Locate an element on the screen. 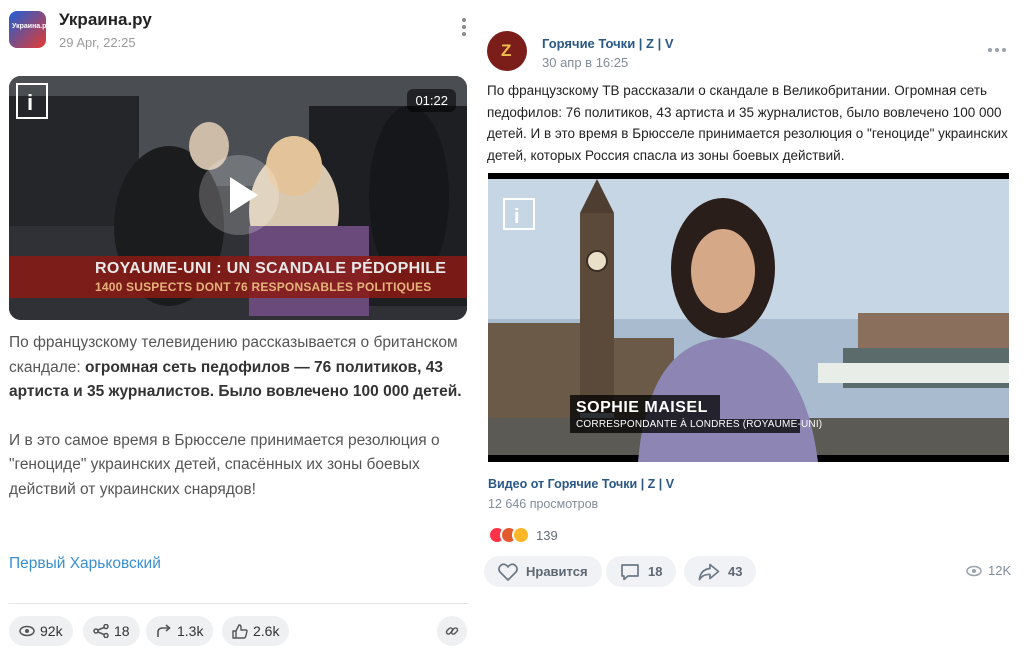 This screenshot has height=657, width=1024. comments-button: 18 is located at coordinates (641, 571).